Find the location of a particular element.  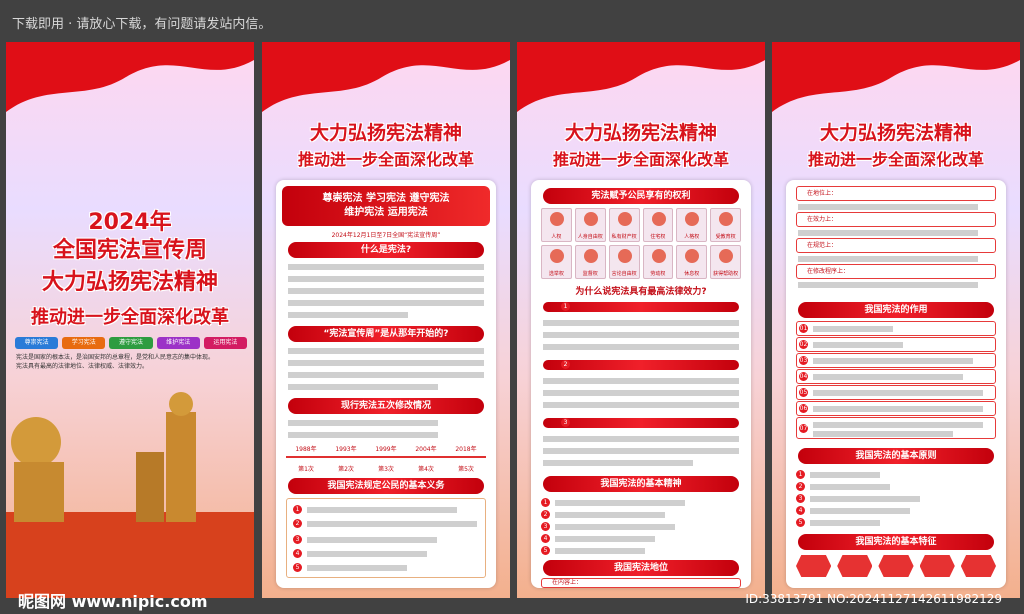

right-item: 人格权 is located at coordinates (692, 225).